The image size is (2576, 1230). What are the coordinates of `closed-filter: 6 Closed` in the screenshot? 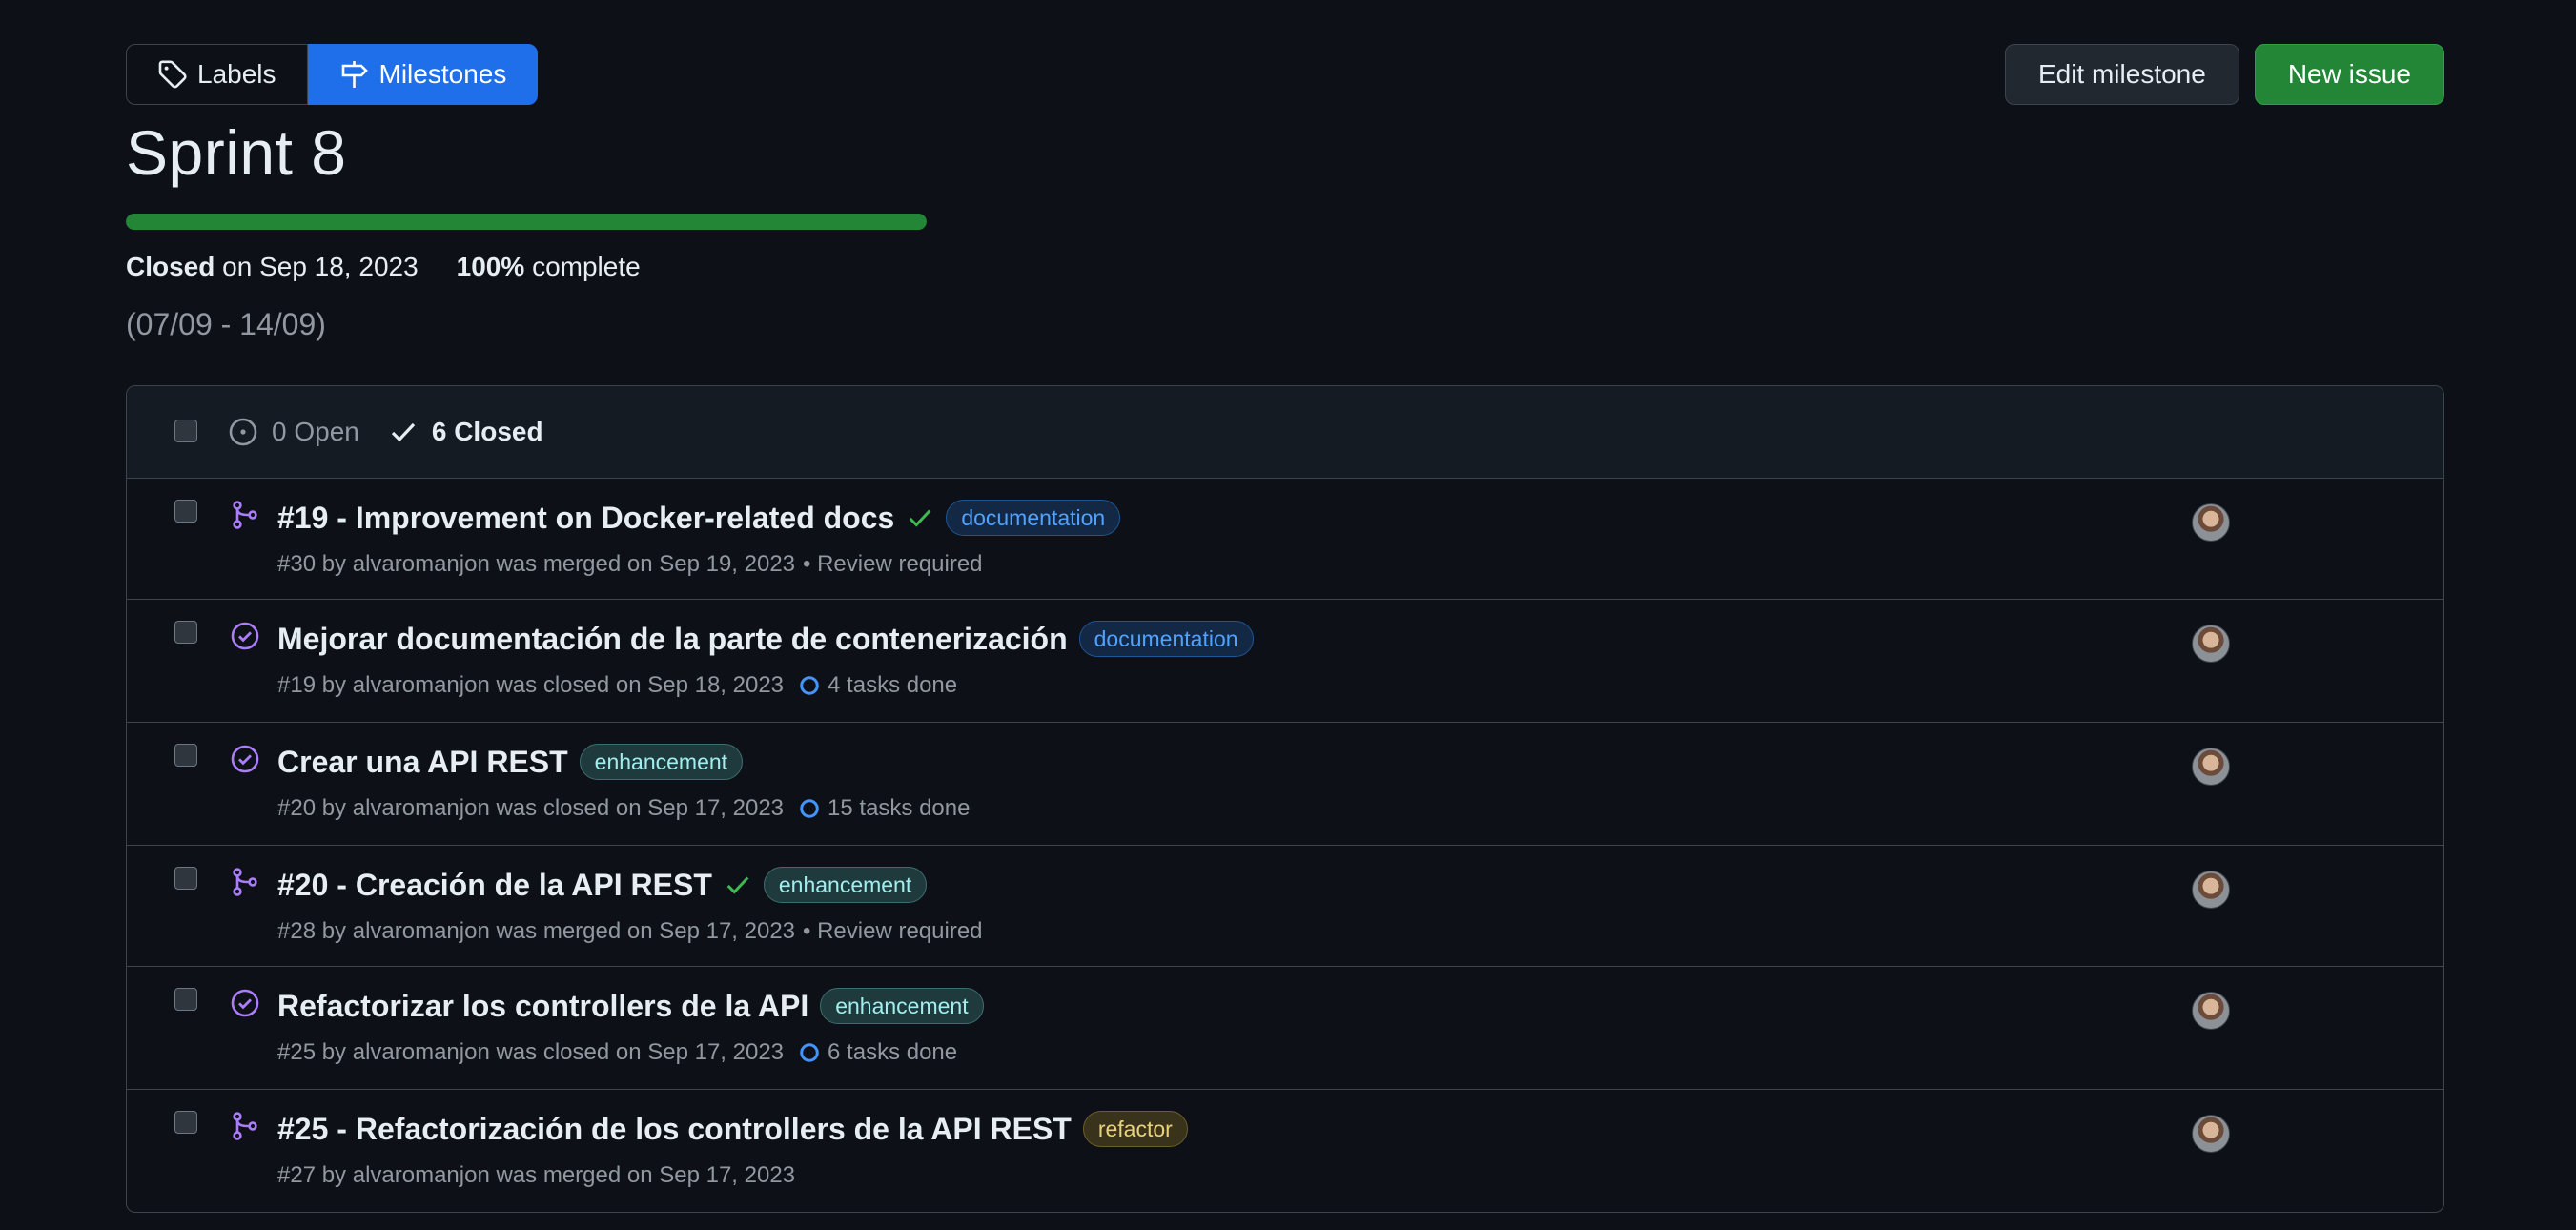 It's located at (466, 432).